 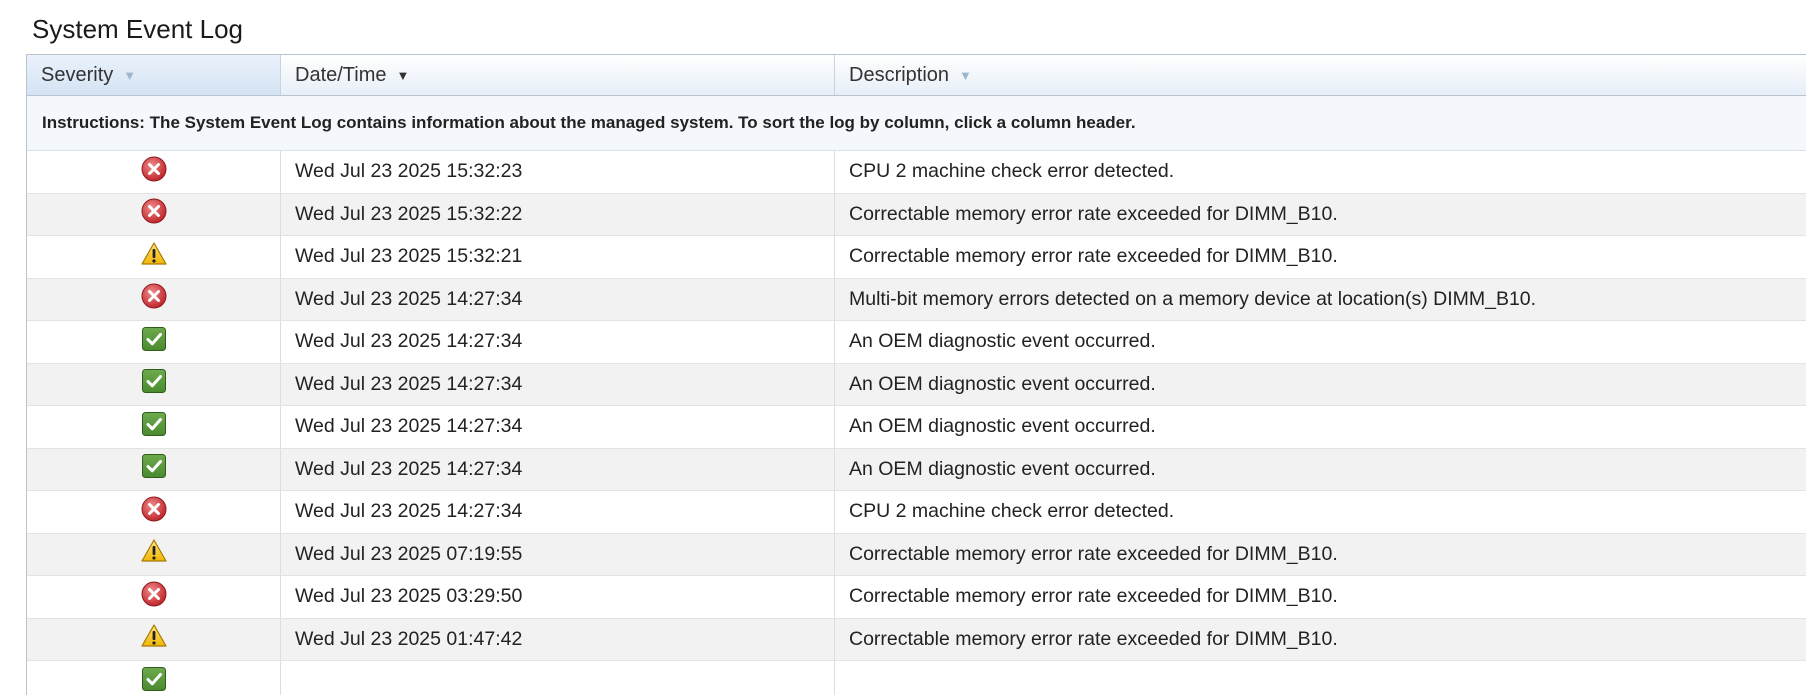 I want to click on page-title: System Event Log, so click(x=137, y=29).